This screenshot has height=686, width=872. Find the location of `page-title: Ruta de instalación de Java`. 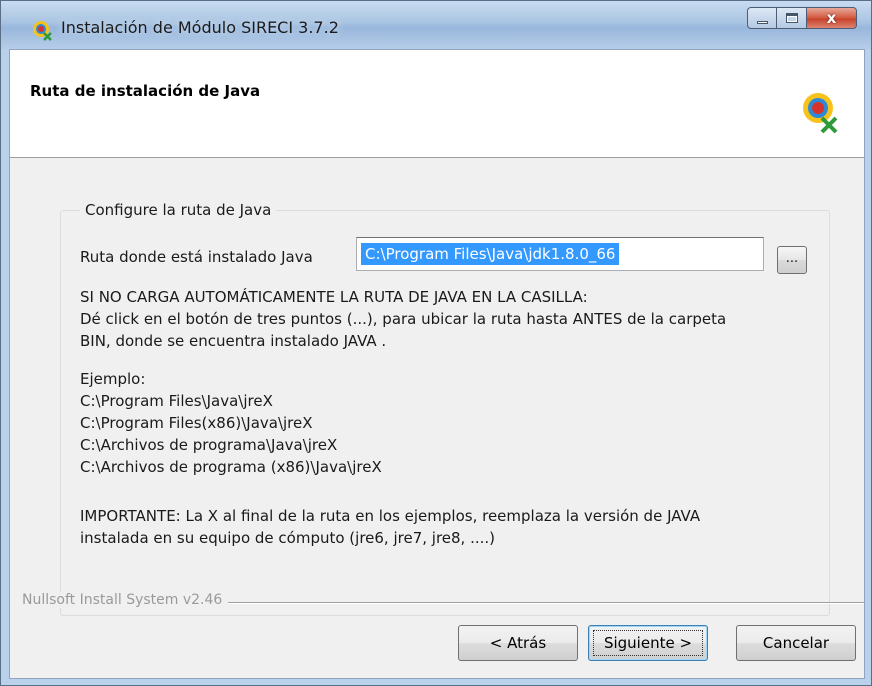

page-title: Ruta de instalación de Java is located at coordinates (145, 91).